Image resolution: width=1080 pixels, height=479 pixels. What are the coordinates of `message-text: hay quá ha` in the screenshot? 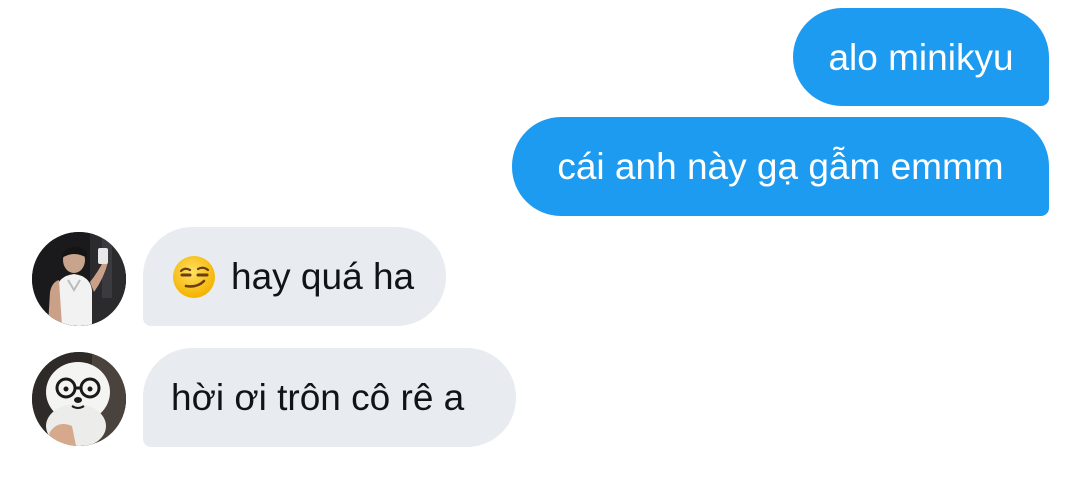 It's located at (323, 276).